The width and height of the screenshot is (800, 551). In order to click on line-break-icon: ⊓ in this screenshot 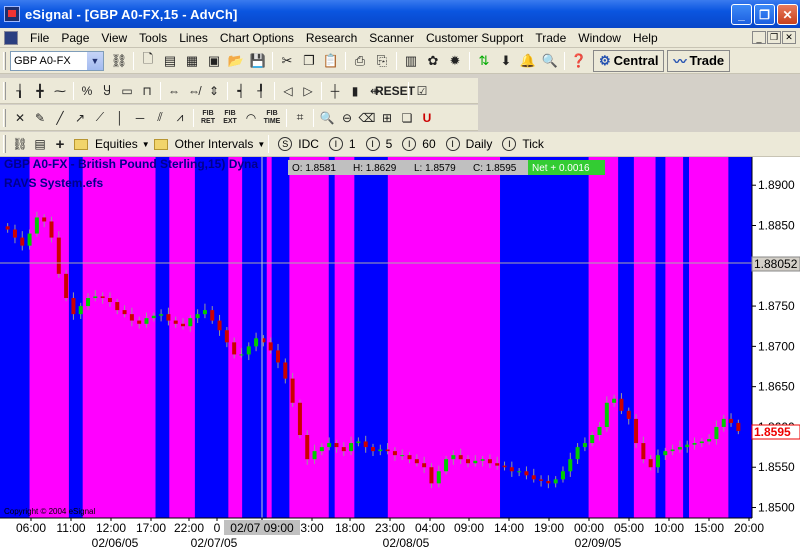, I will do `click(147, 91)`.